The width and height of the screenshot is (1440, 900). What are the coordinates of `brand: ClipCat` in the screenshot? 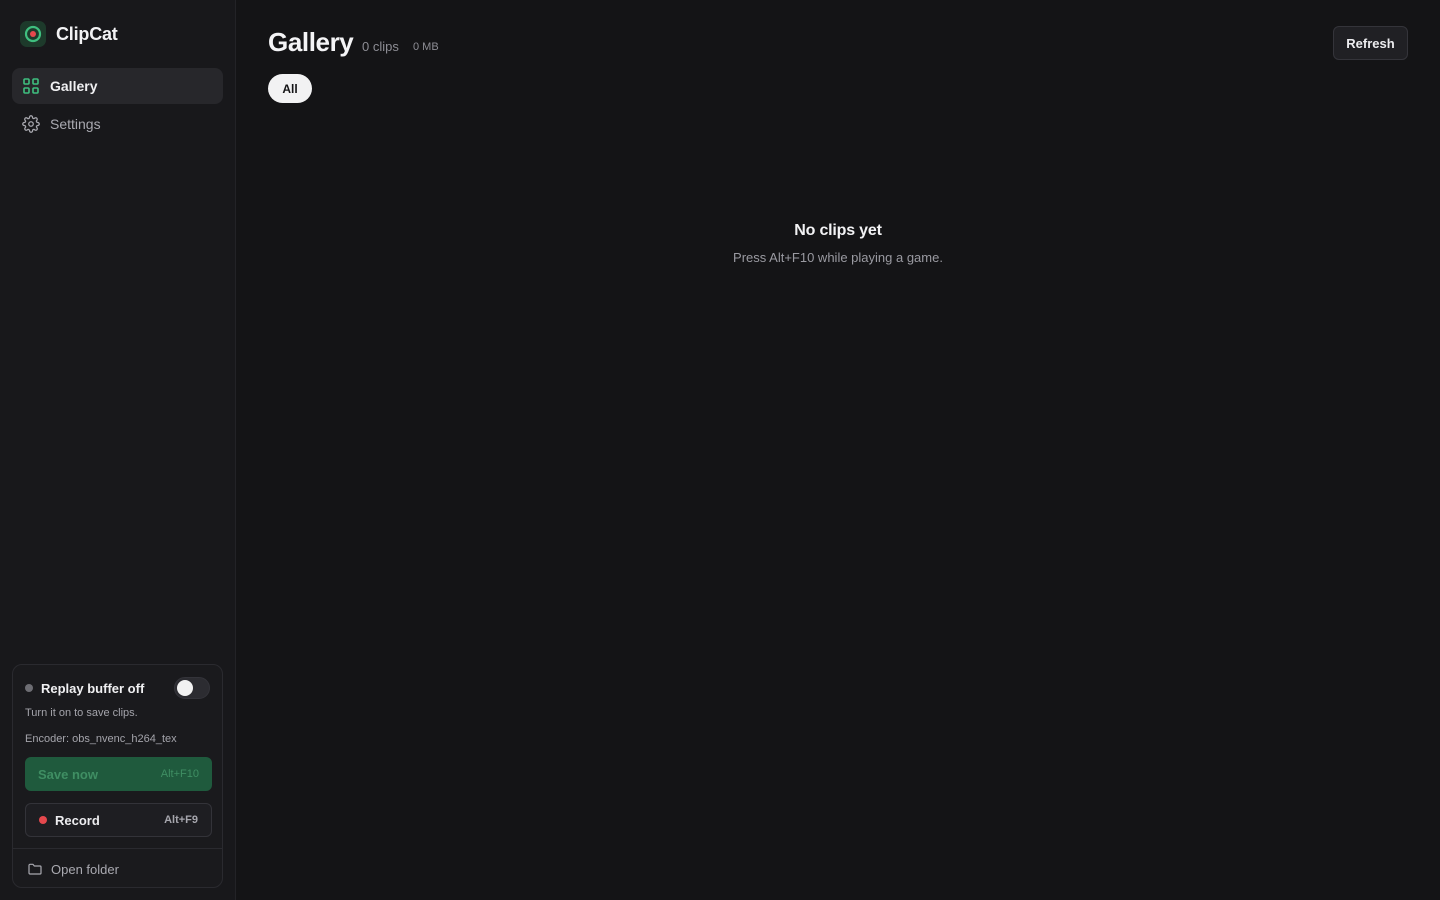 It's located at (69, 34).